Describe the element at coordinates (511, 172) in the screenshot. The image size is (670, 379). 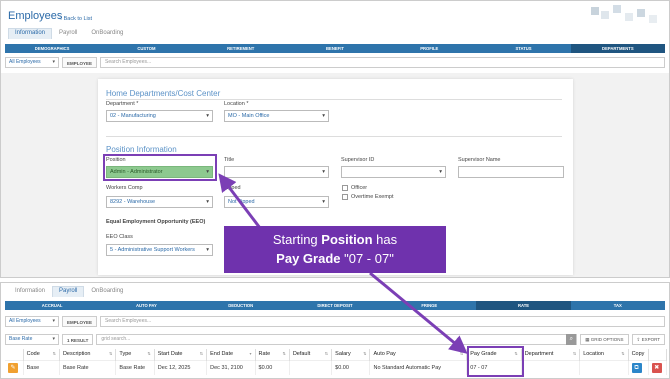
I see `supervisor-name-field` at that location.